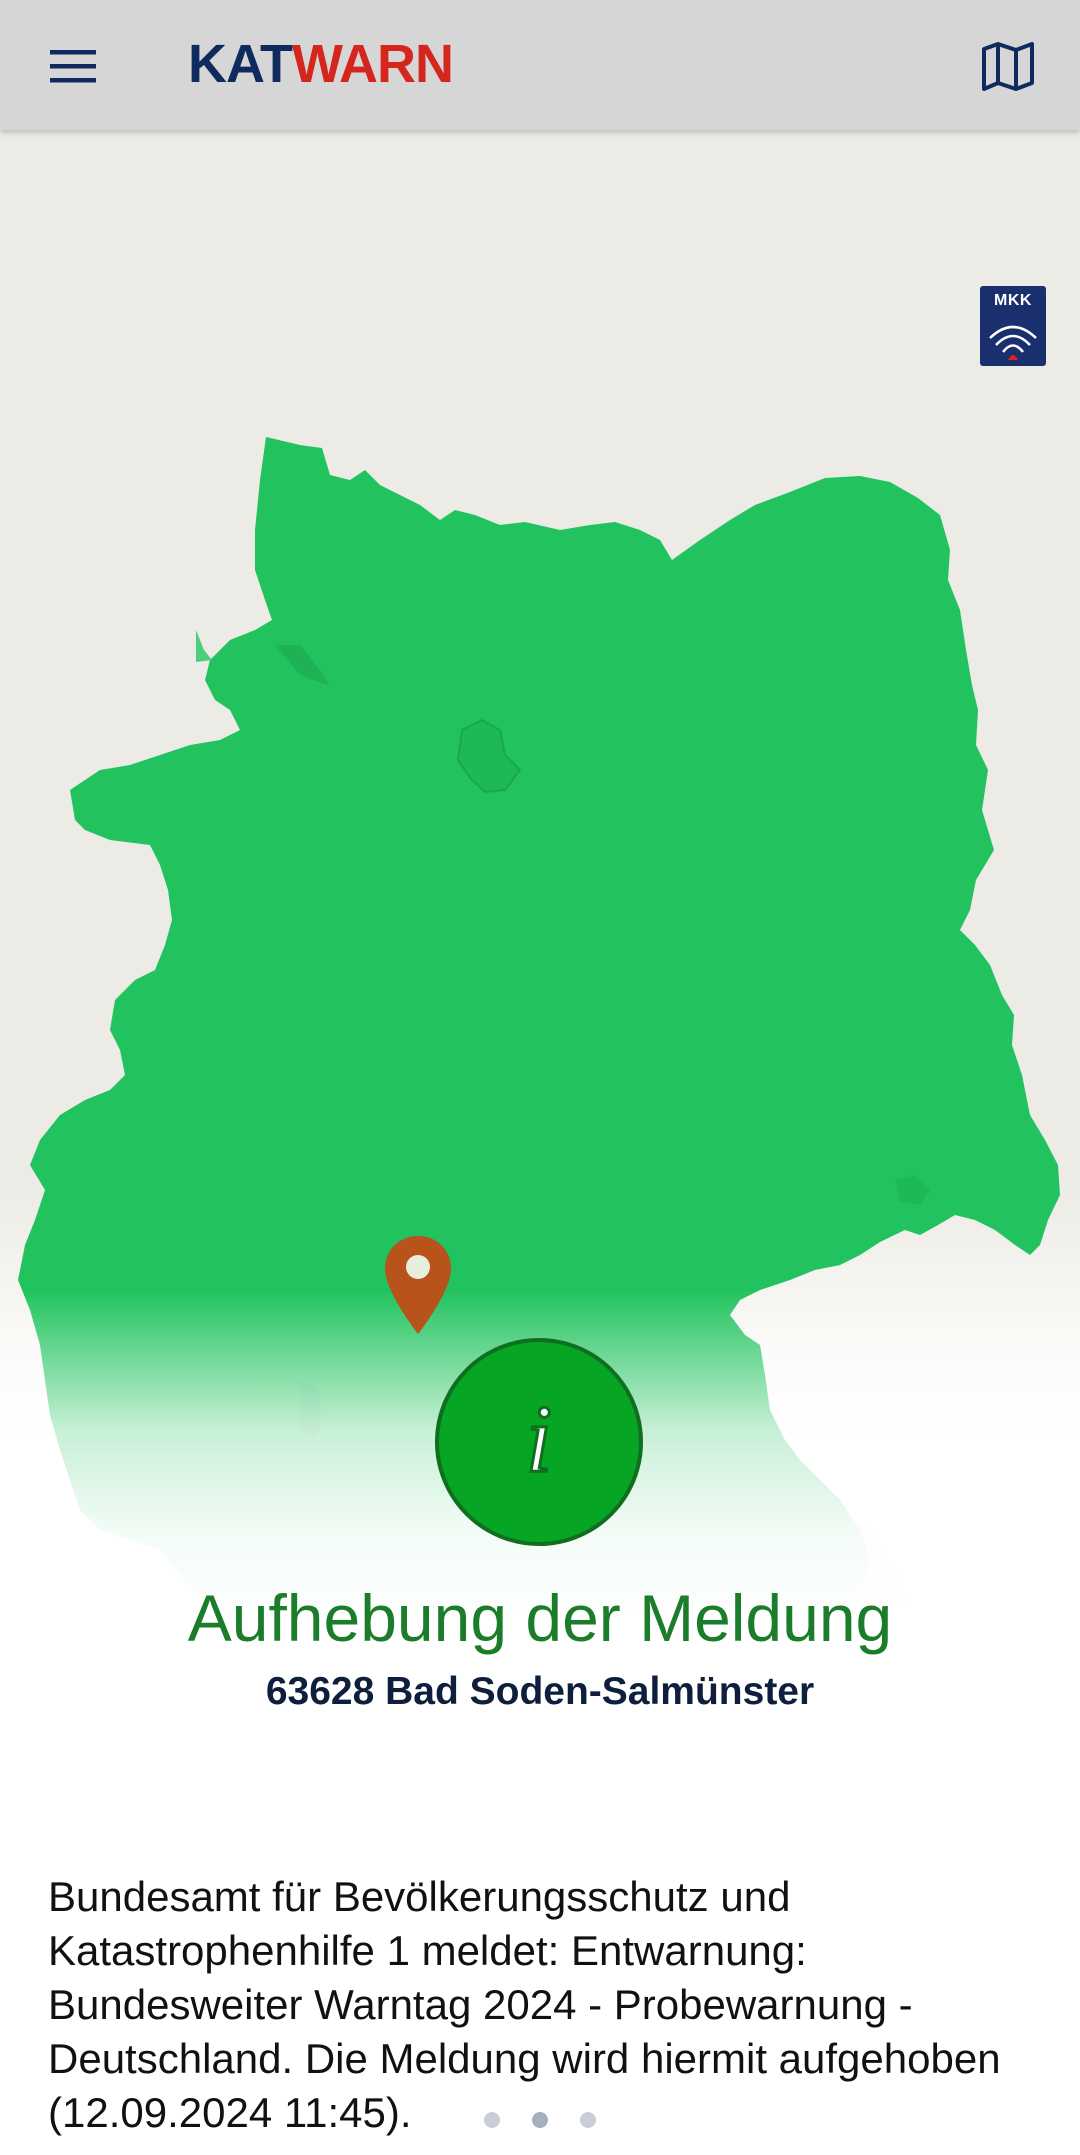  Describe the element at coordinates (418, 1285) in the screenshot. I see `location-pin-icon` at that location.